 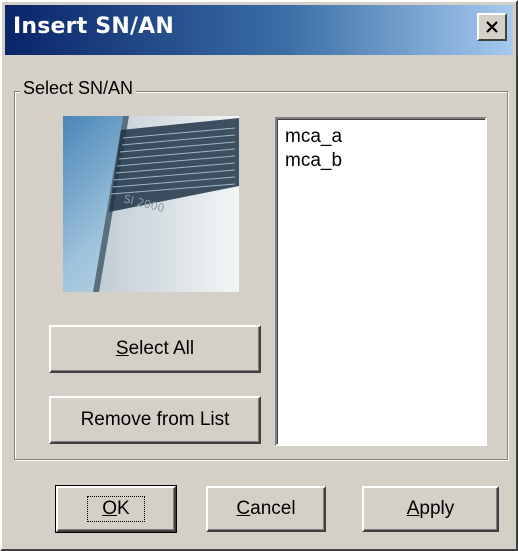 I want to click on select-all-button: Select All, so click(x=155, y=349).